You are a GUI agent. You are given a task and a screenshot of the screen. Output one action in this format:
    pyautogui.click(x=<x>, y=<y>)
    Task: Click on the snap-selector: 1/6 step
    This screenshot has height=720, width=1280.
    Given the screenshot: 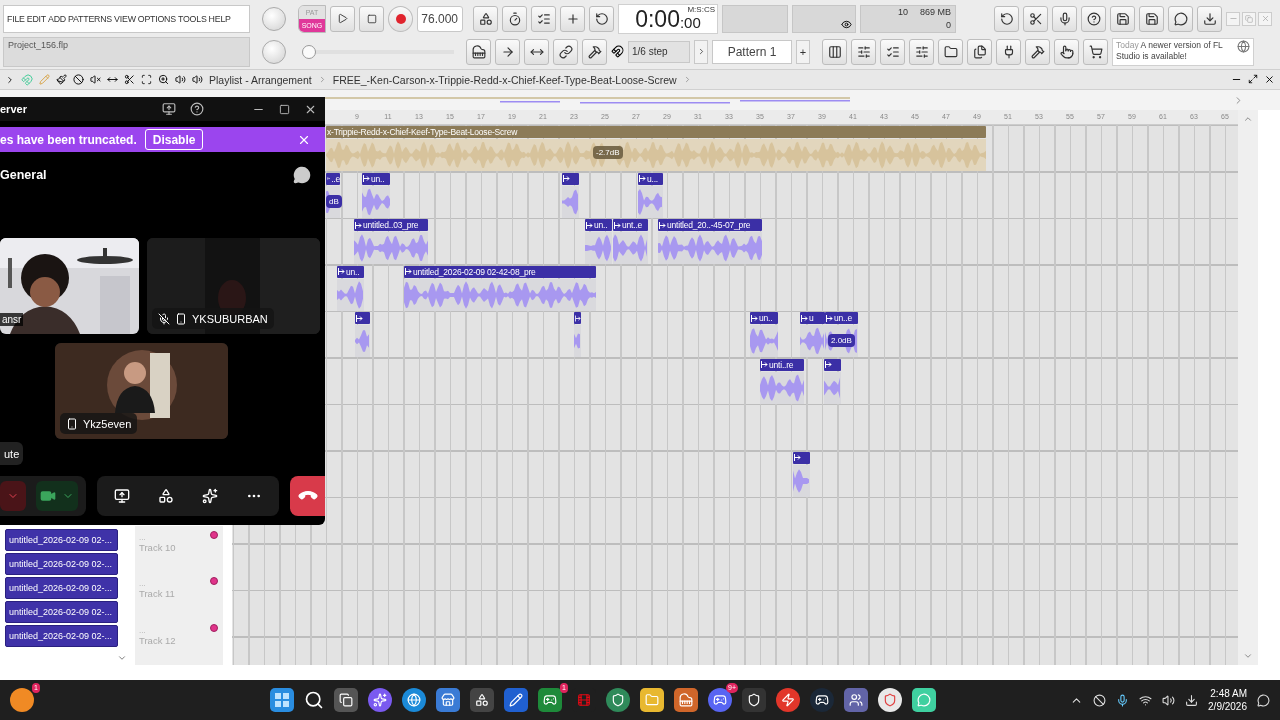 What is the action you would take?
    pyautogui.click(x=659, y=51)
    